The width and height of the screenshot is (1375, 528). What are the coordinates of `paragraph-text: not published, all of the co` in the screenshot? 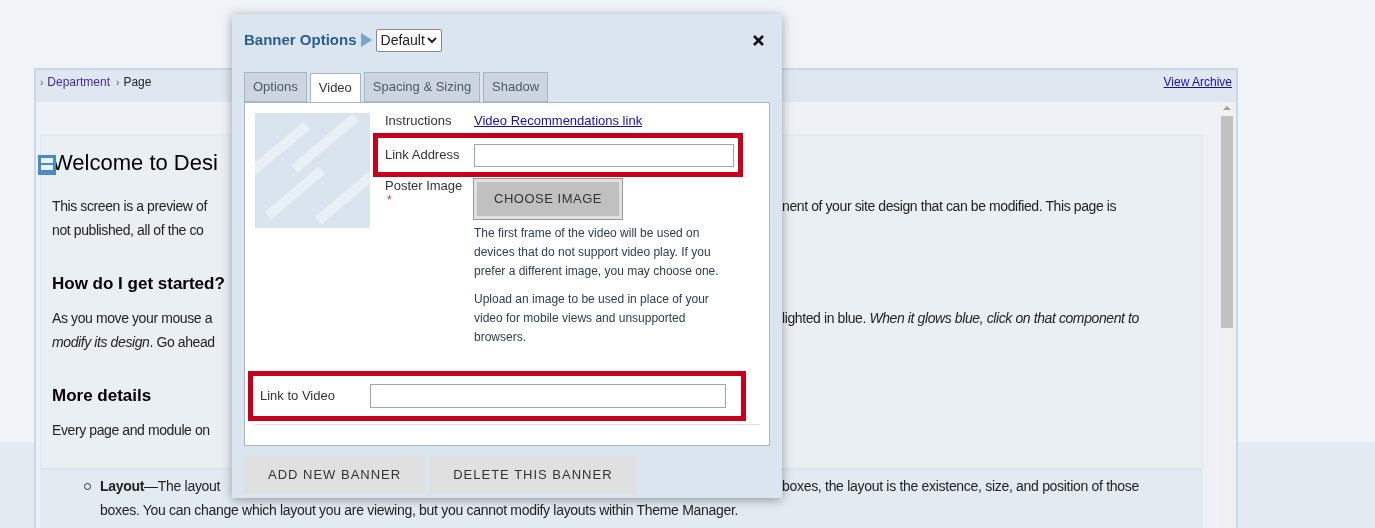 It's located at (128, 230).